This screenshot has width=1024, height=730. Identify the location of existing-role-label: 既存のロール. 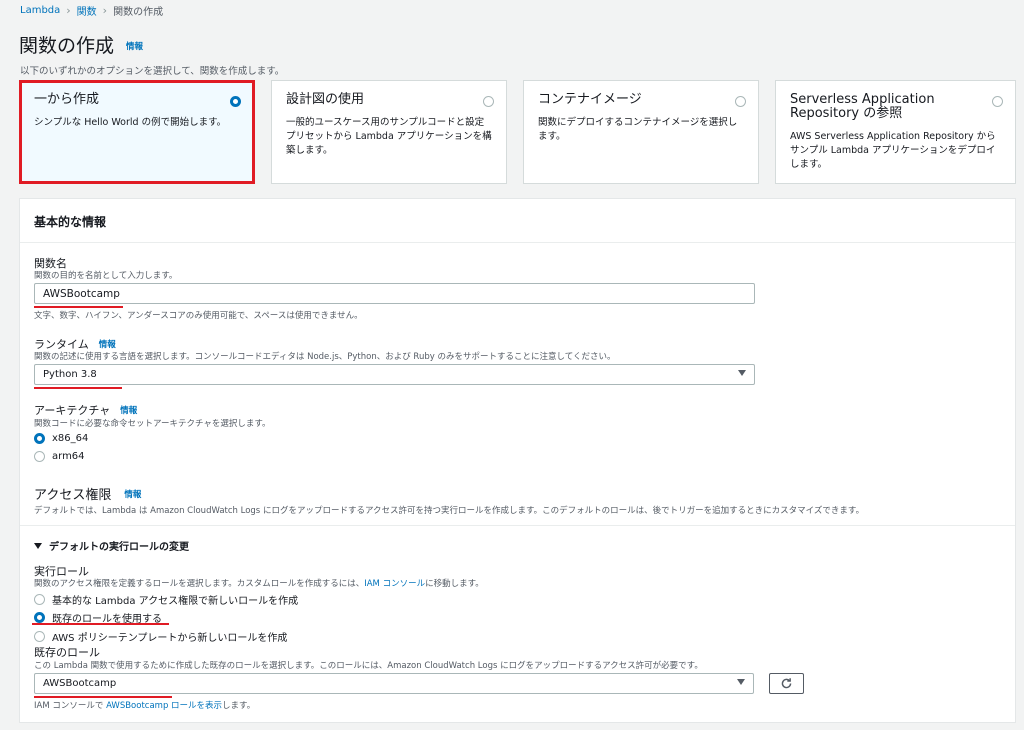
(67, 652).